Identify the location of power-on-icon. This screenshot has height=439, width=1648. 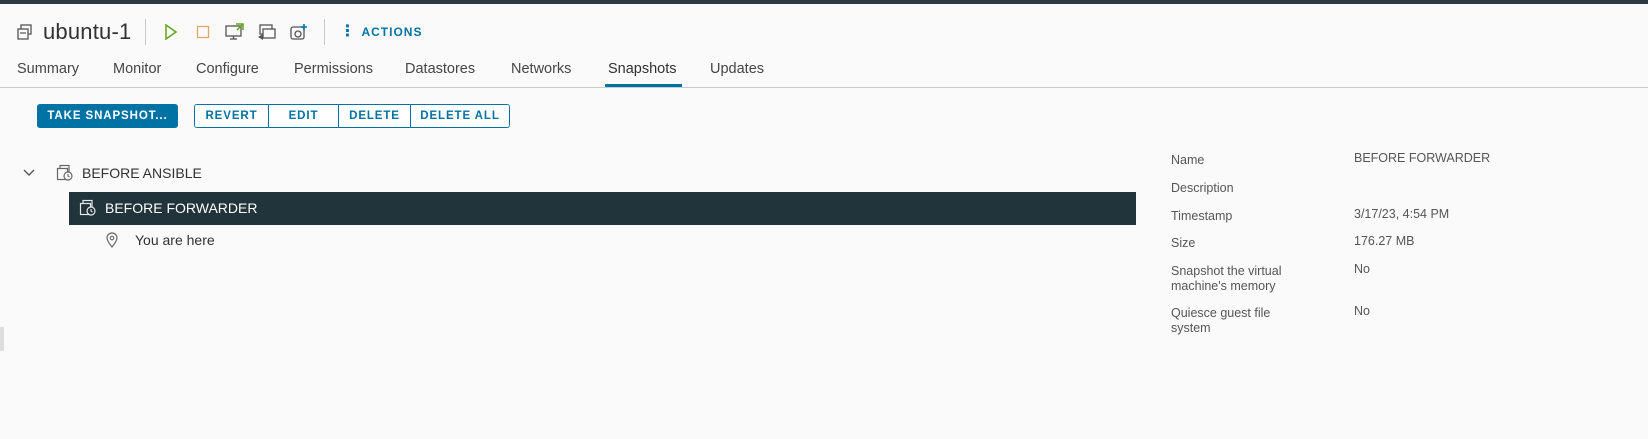
(171, 32).